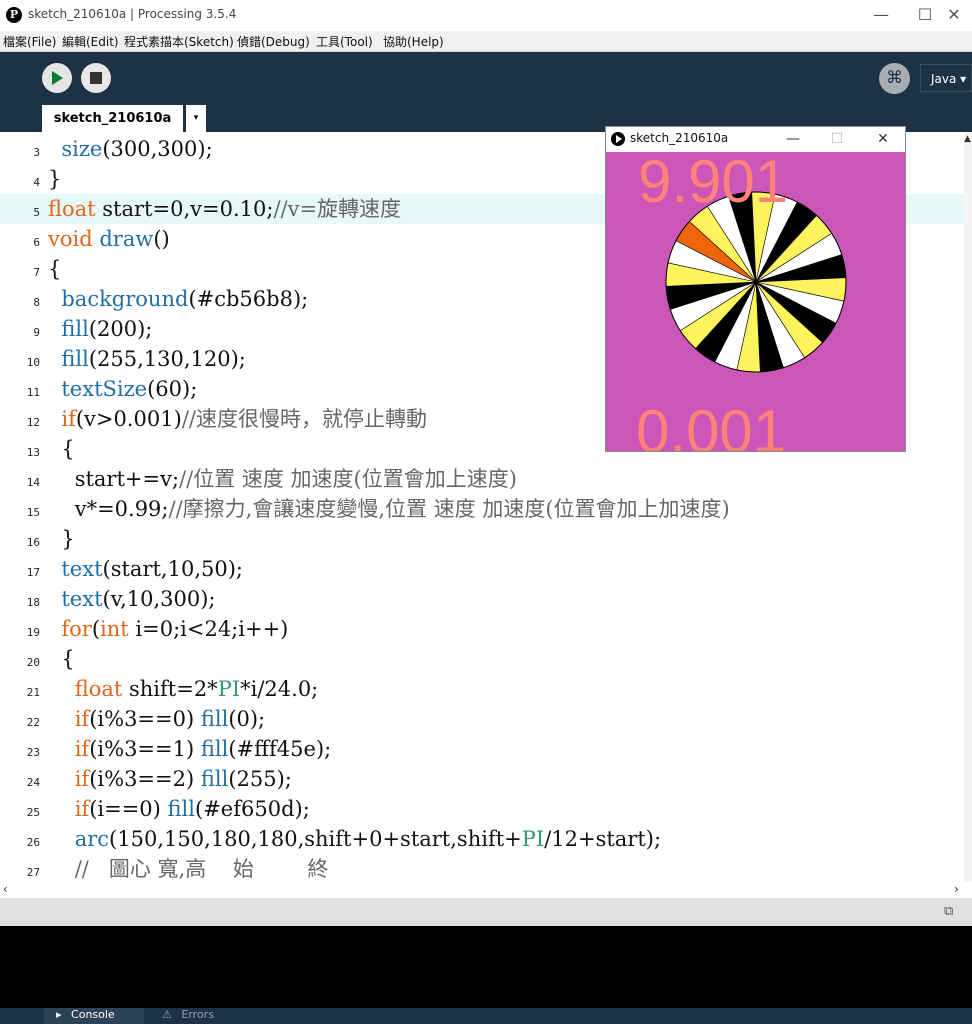 The width and height of the screenshot is (972, 1024). What do you see at coordinates (36, 152) in the screenshot?
I see `line-number: 3` at bounding box center [36, 152].